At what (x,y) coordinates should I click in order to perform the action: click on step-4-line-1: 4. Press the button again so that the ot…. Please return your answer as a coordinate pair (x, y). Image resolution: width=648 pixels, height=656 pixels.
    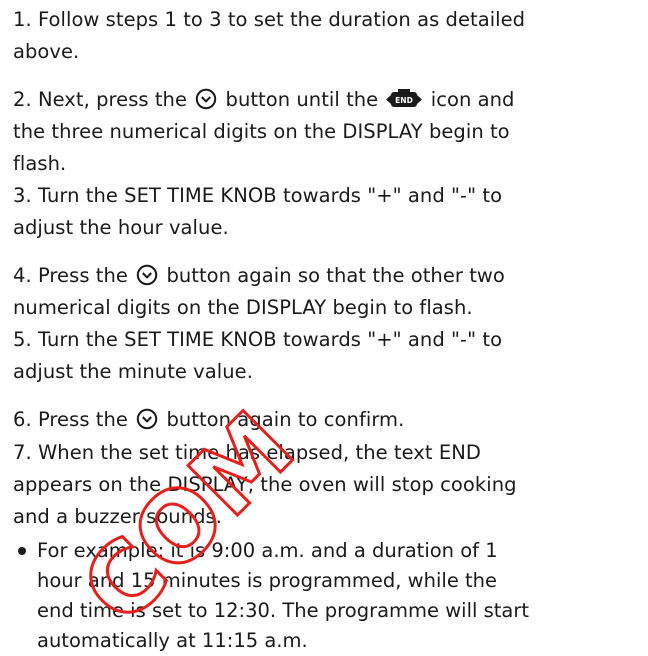
    Looking at the image, I should click on (259, 278).